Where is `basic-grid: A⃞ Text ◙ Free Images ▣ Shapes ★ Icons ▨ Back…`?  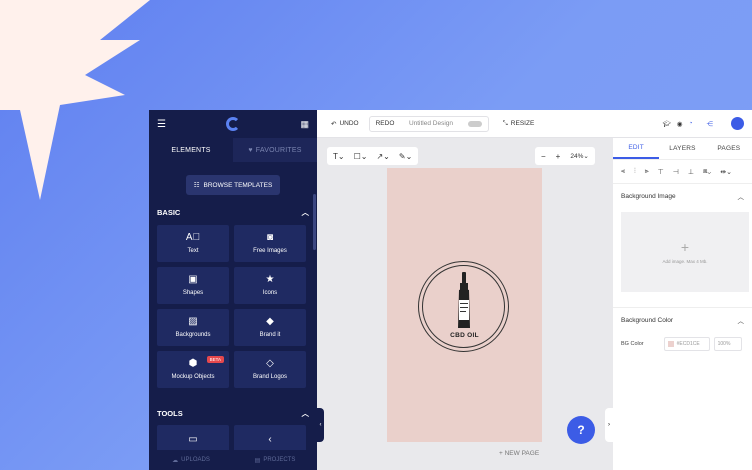
basic-grid: A⃞ Text ◙ Free Images ▣ Shapes ★ Icons ▨ Back… is located at coordinates (233, 306).